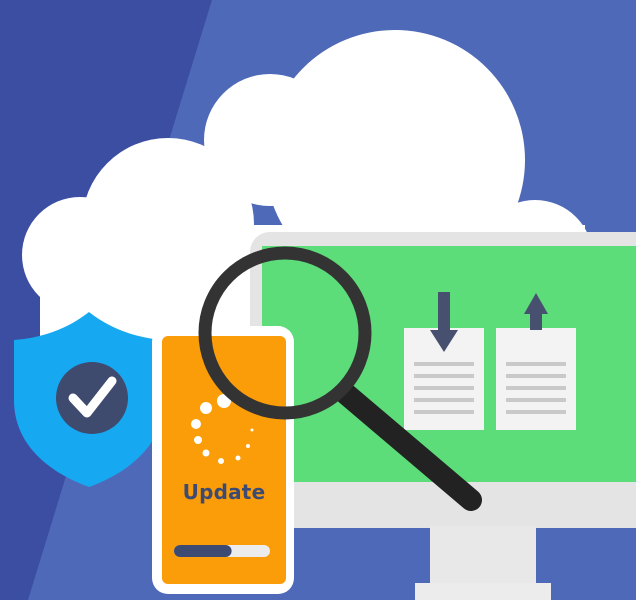 The image size is (636, 600). I want to click on update-label: Update, so click(224, 492).